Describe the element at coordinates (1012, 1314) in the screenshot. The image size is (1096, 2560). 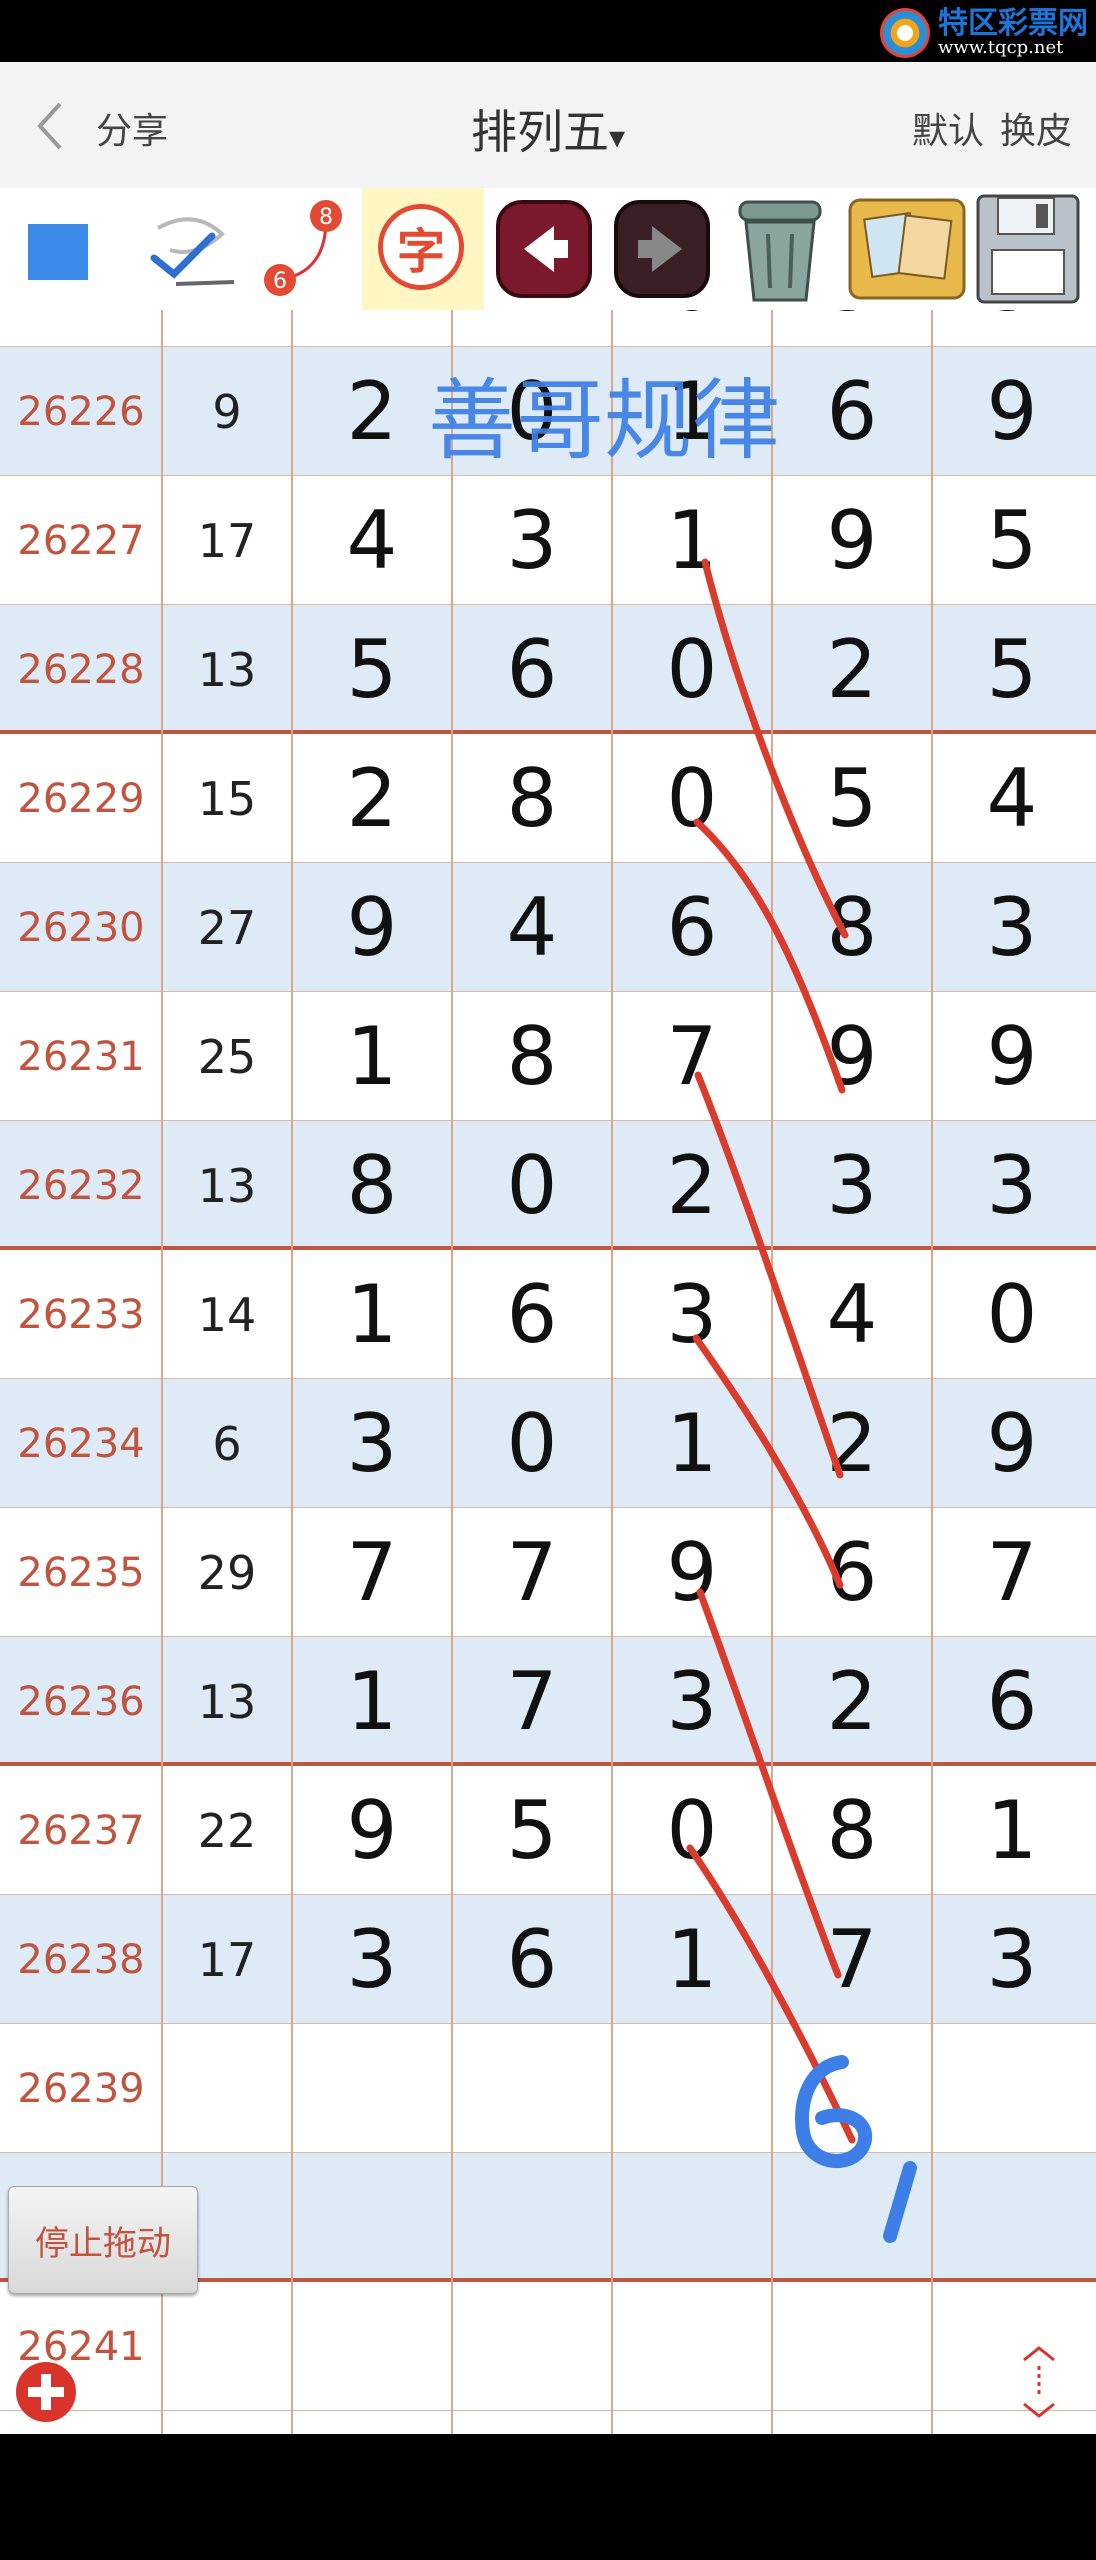
I see `digit-cell-5: 0` at that location.